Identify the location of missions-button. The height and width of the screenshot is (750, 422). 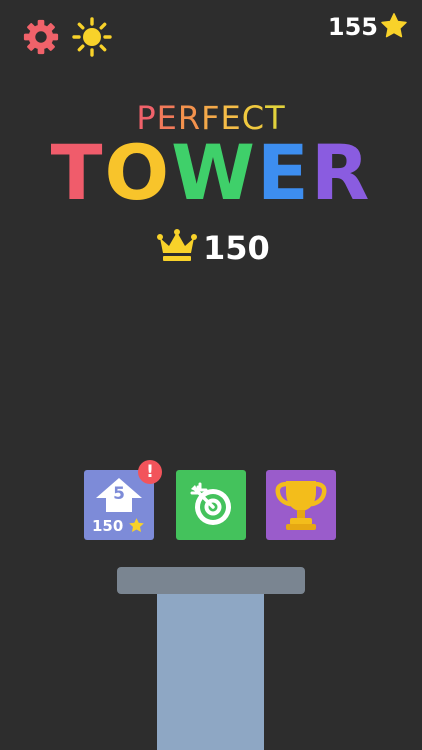
(211, 505).